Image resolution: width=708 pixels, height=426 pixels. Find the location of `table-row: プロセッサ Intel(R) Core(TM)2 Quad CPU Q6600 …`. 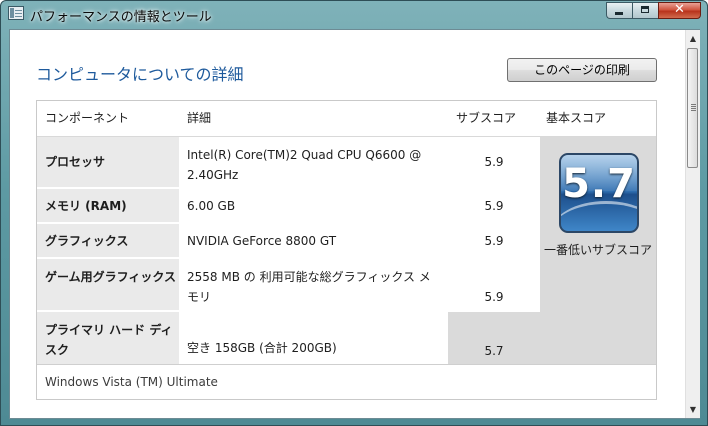

table-row: プロセッサ Intel(R) Core(TM)2 Quad CPU Q6600 … is located at coordinates (288, 162).